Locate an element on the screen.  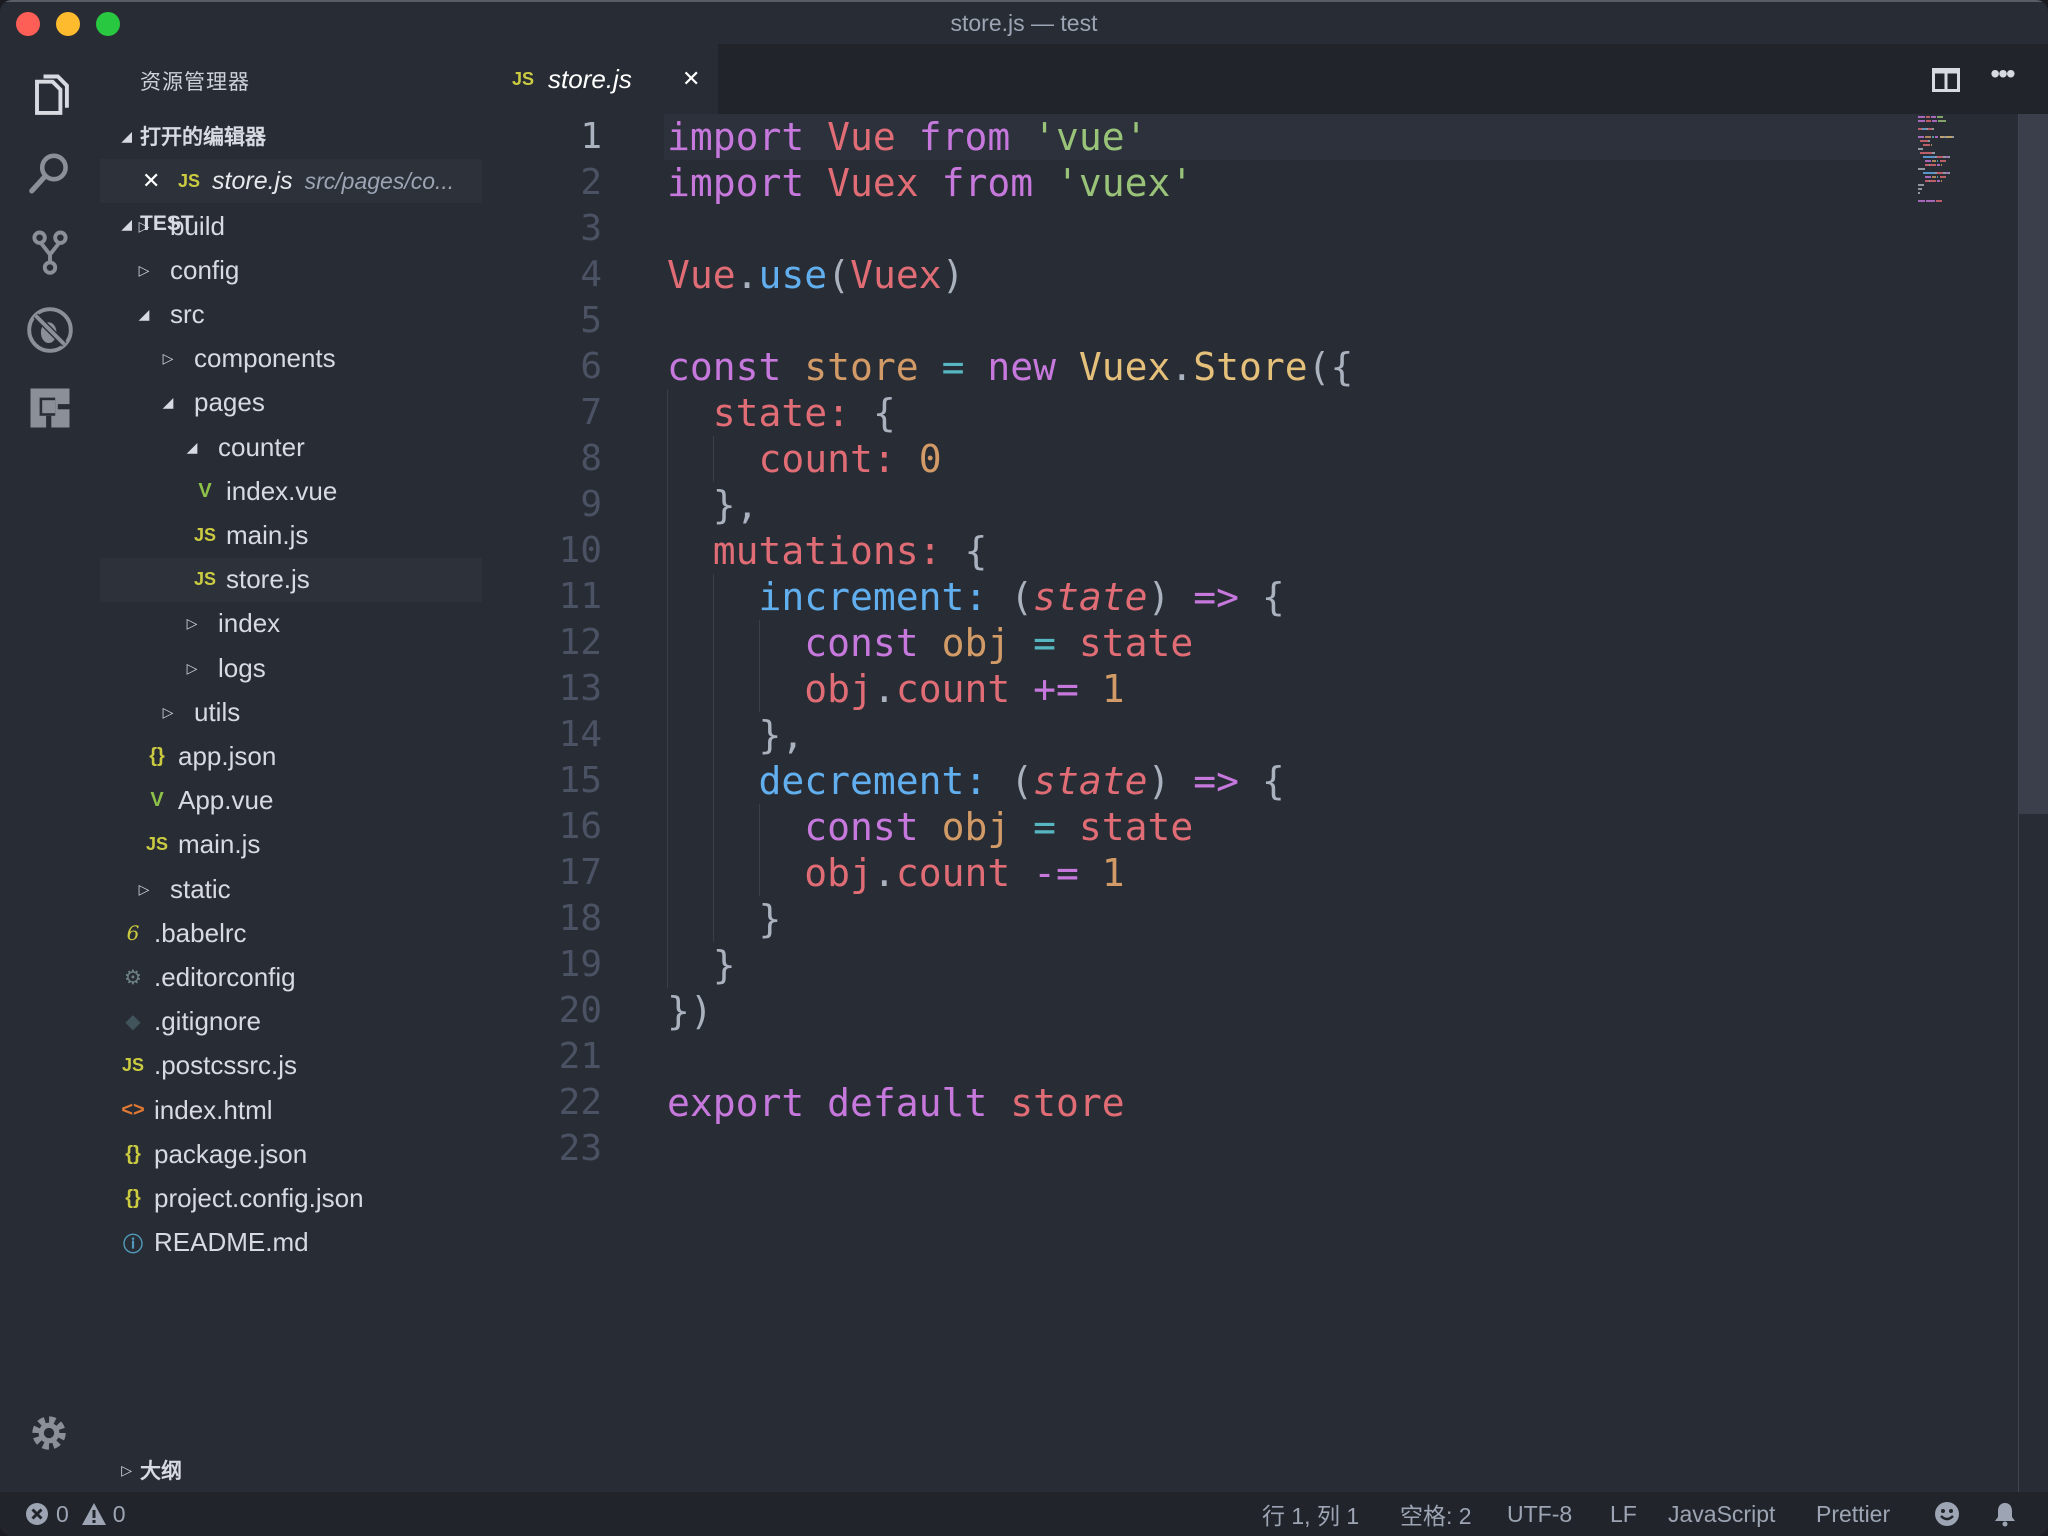
tree-file: 6 .babelrc is located at coordinates (291, 933).